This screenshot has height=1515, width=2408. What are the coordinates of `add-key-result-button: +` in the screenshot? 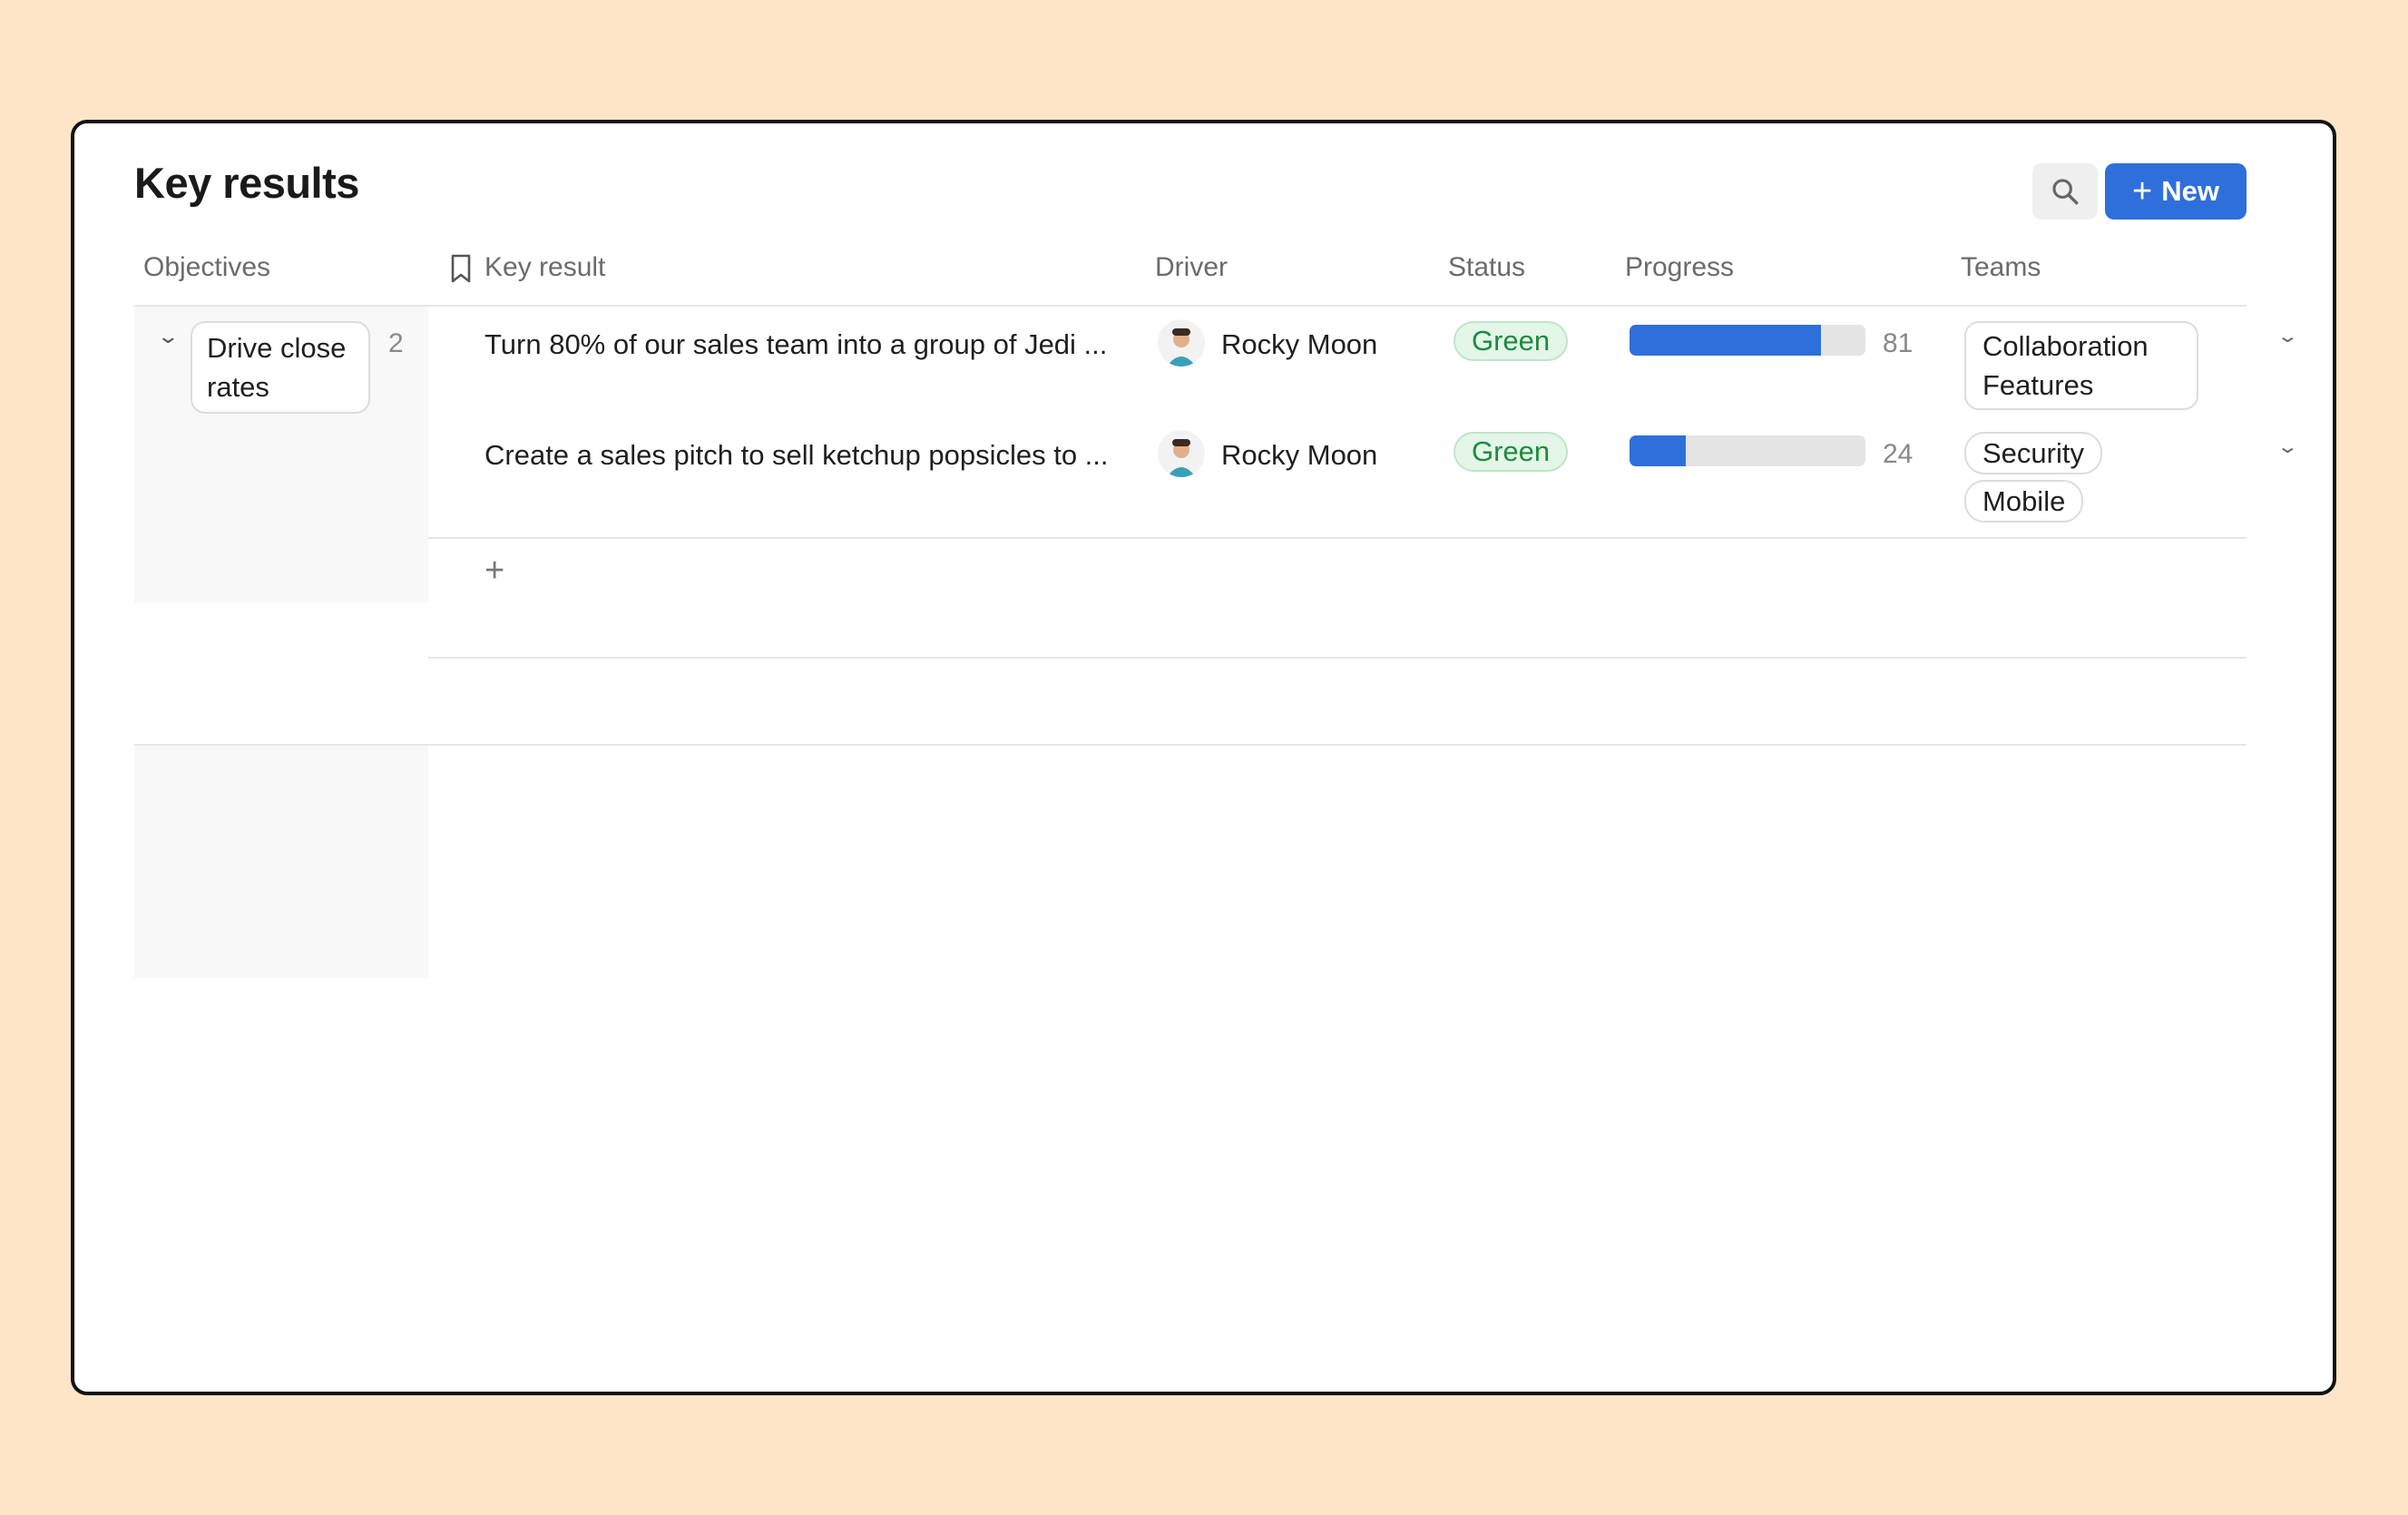 It's located at (495, 571).